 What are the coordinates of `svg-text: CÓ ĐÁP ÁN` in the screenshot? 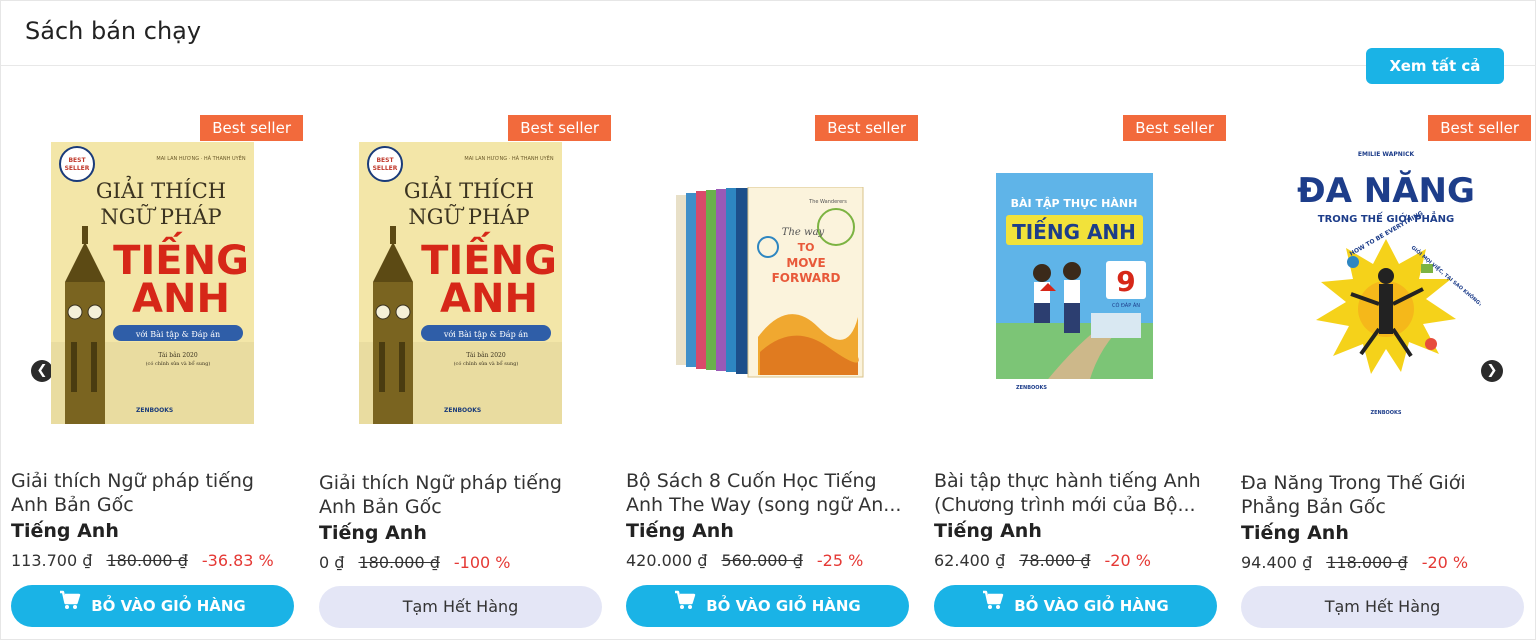 It's located at (1126, 305).